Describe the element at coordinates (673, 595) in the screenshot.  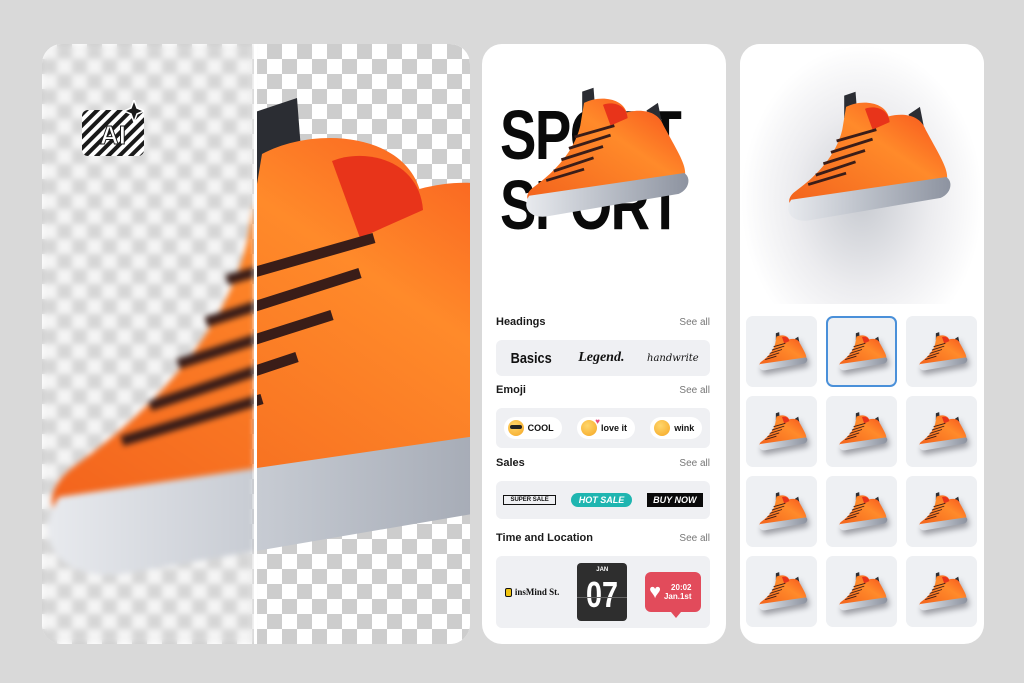
I see `date-bubble-sticker: ♥ 20:02 Jan.1st` at that location.